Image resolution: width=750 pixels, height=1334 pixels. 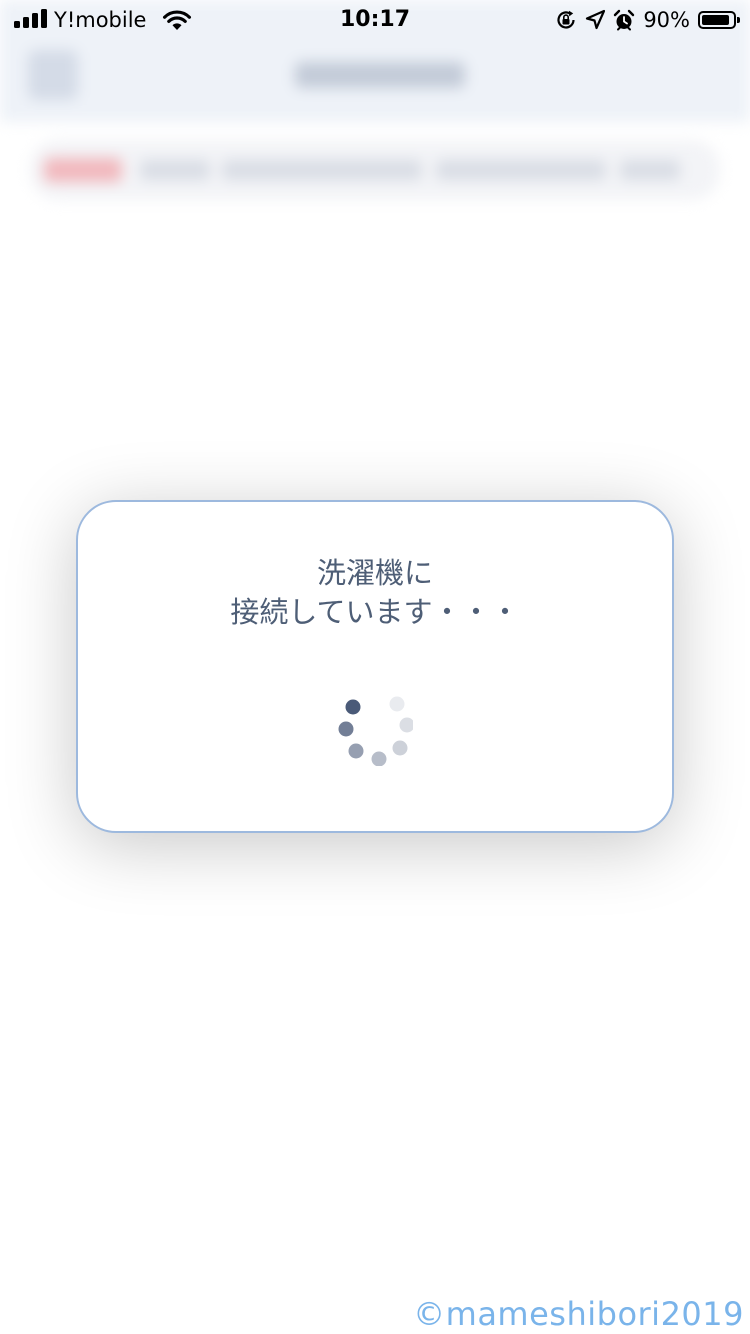 I want to click on watermark-text: ©mameshibori2019, so click(x=578, y=1314).